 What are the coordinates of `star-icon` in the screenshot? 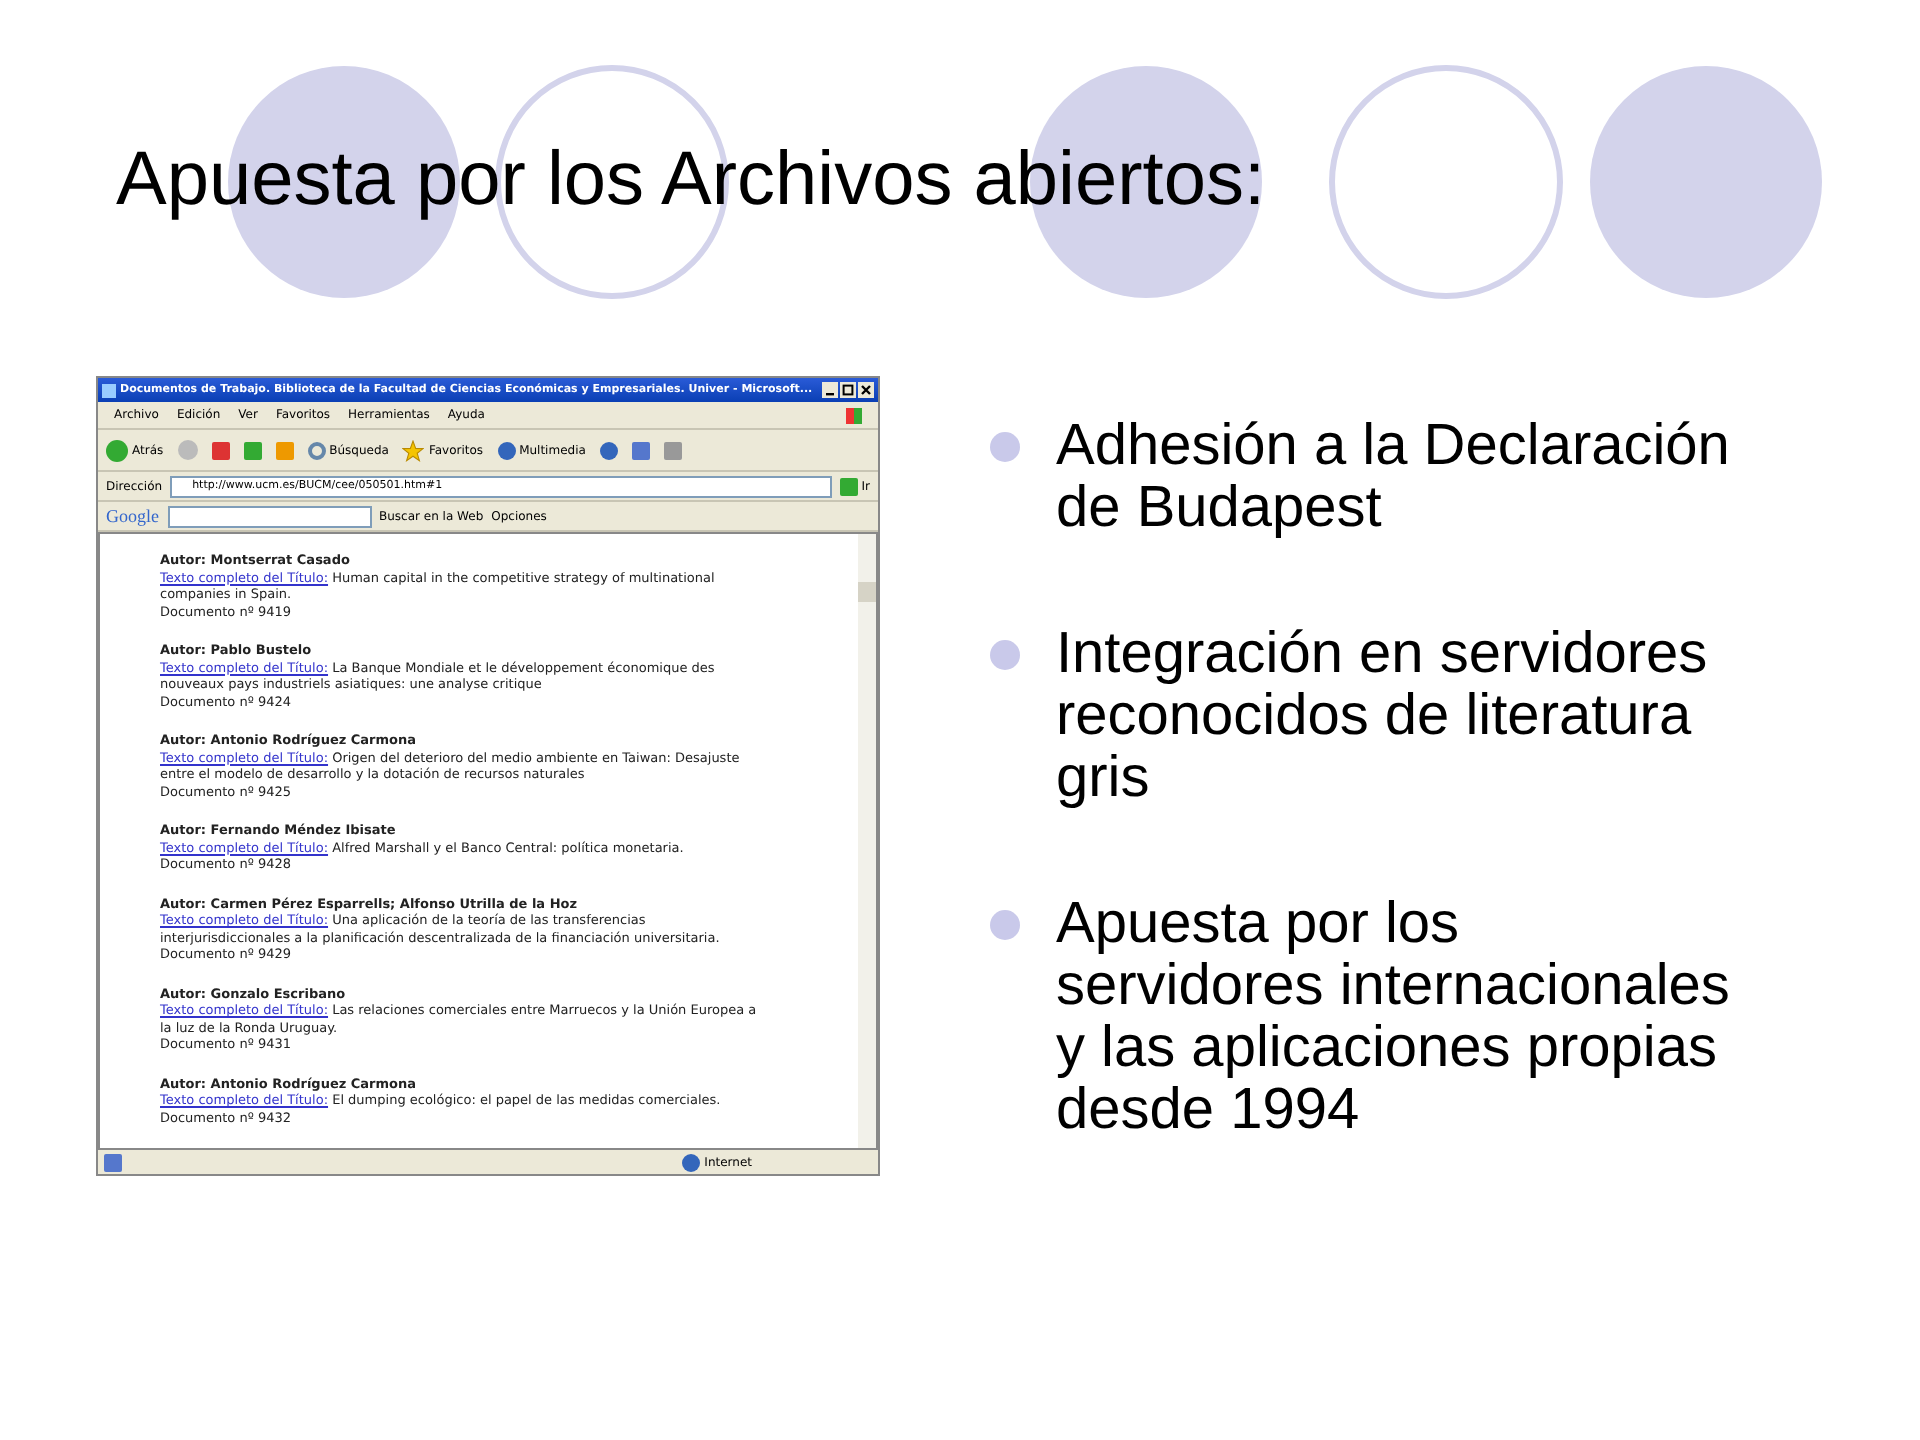 It's located at (413, 450).